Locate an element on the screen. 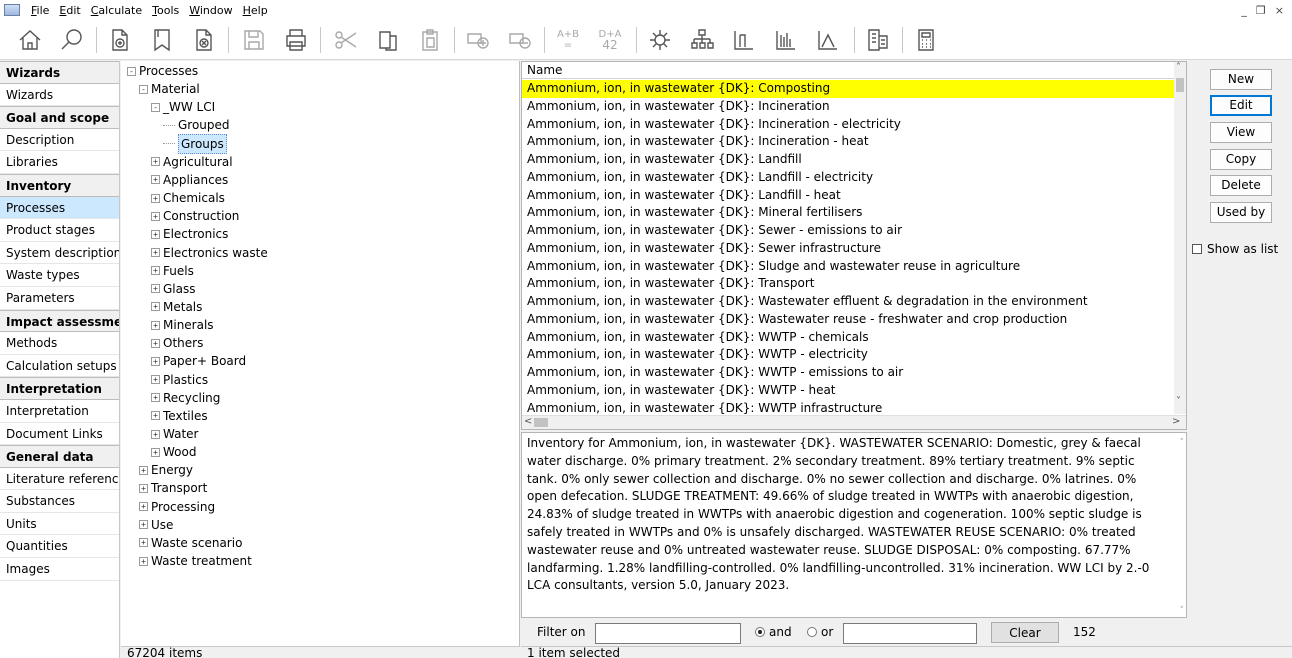  checkbox-box is located at coordinates (1197, 249).